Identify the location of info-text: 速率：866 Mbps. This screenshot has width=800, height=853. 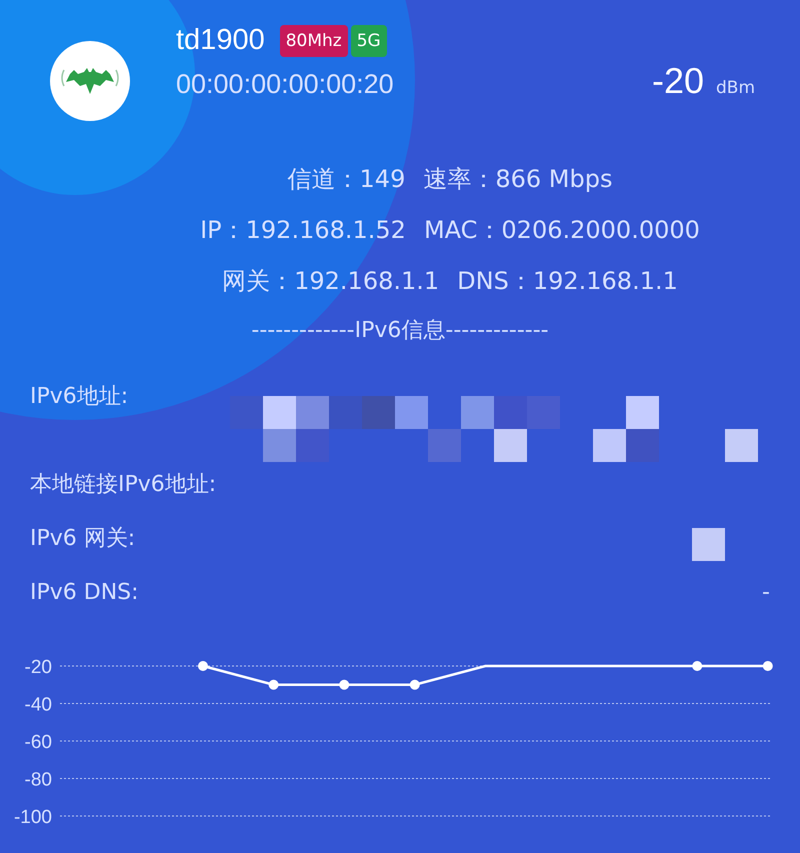
(517, 179).